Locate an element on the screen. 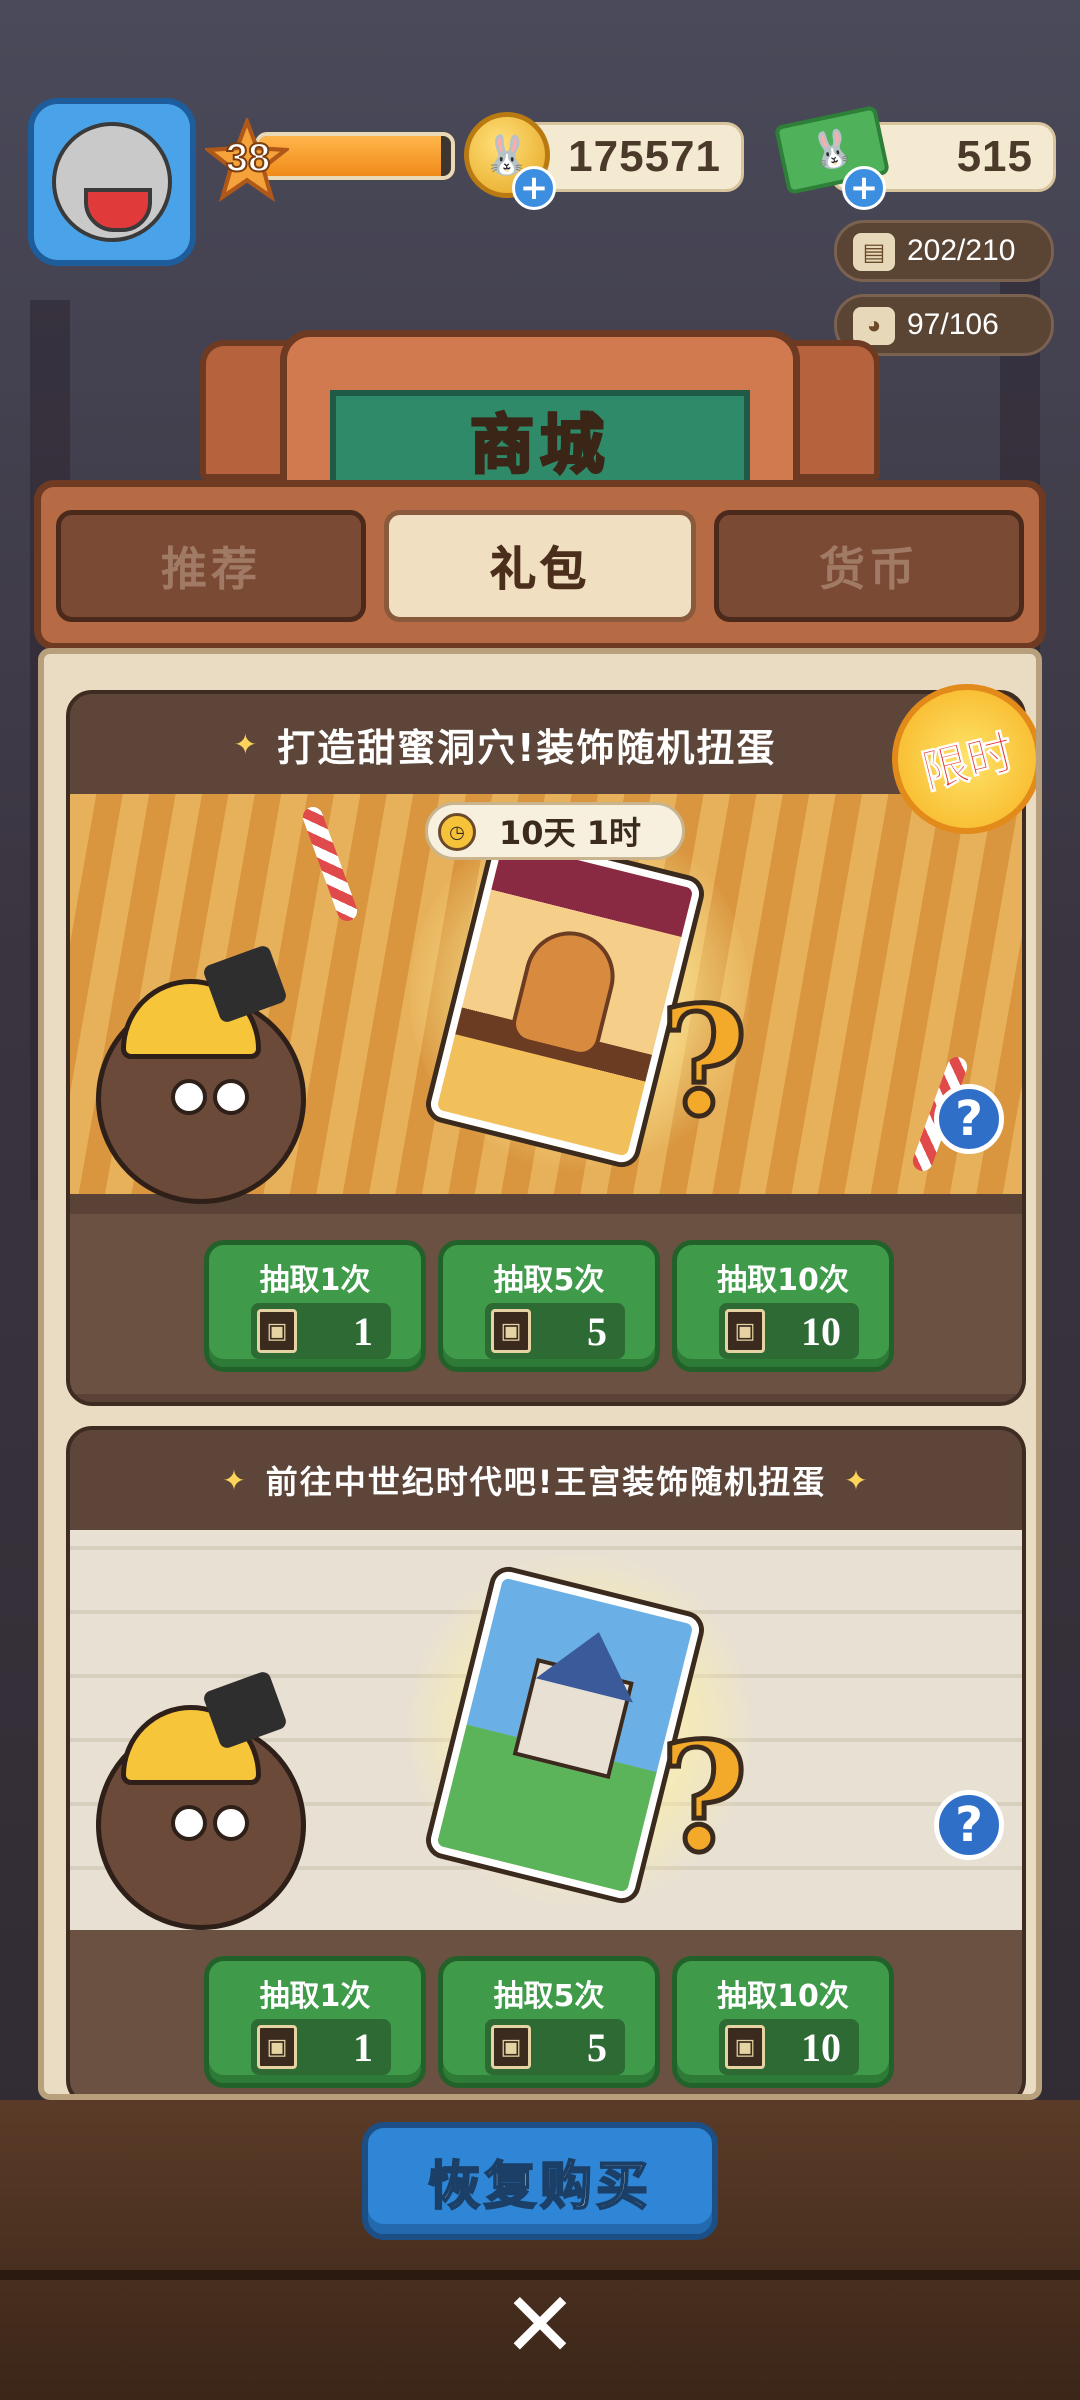  level-number: 38 is located at coordinates (248, 158).